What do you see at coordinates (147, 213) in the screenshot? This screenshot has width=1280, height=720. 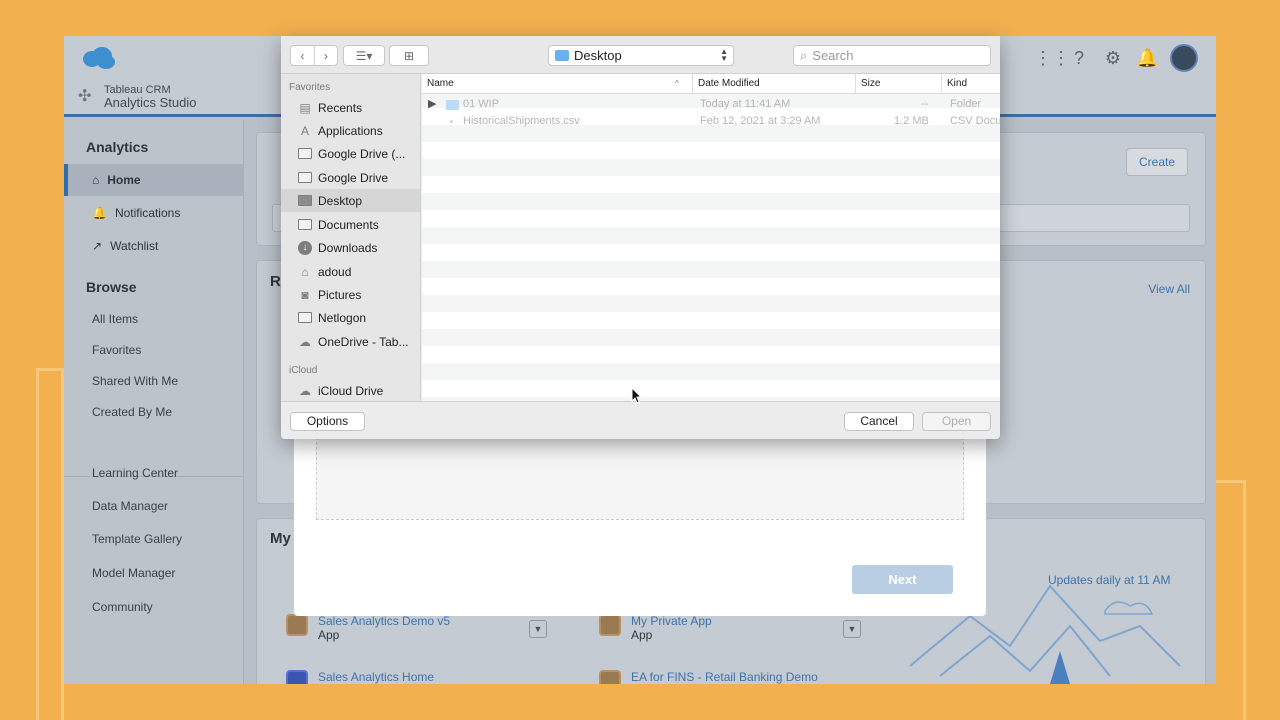 I see `sidebar-item-label: Notifications` at bounding box center [147, 213].